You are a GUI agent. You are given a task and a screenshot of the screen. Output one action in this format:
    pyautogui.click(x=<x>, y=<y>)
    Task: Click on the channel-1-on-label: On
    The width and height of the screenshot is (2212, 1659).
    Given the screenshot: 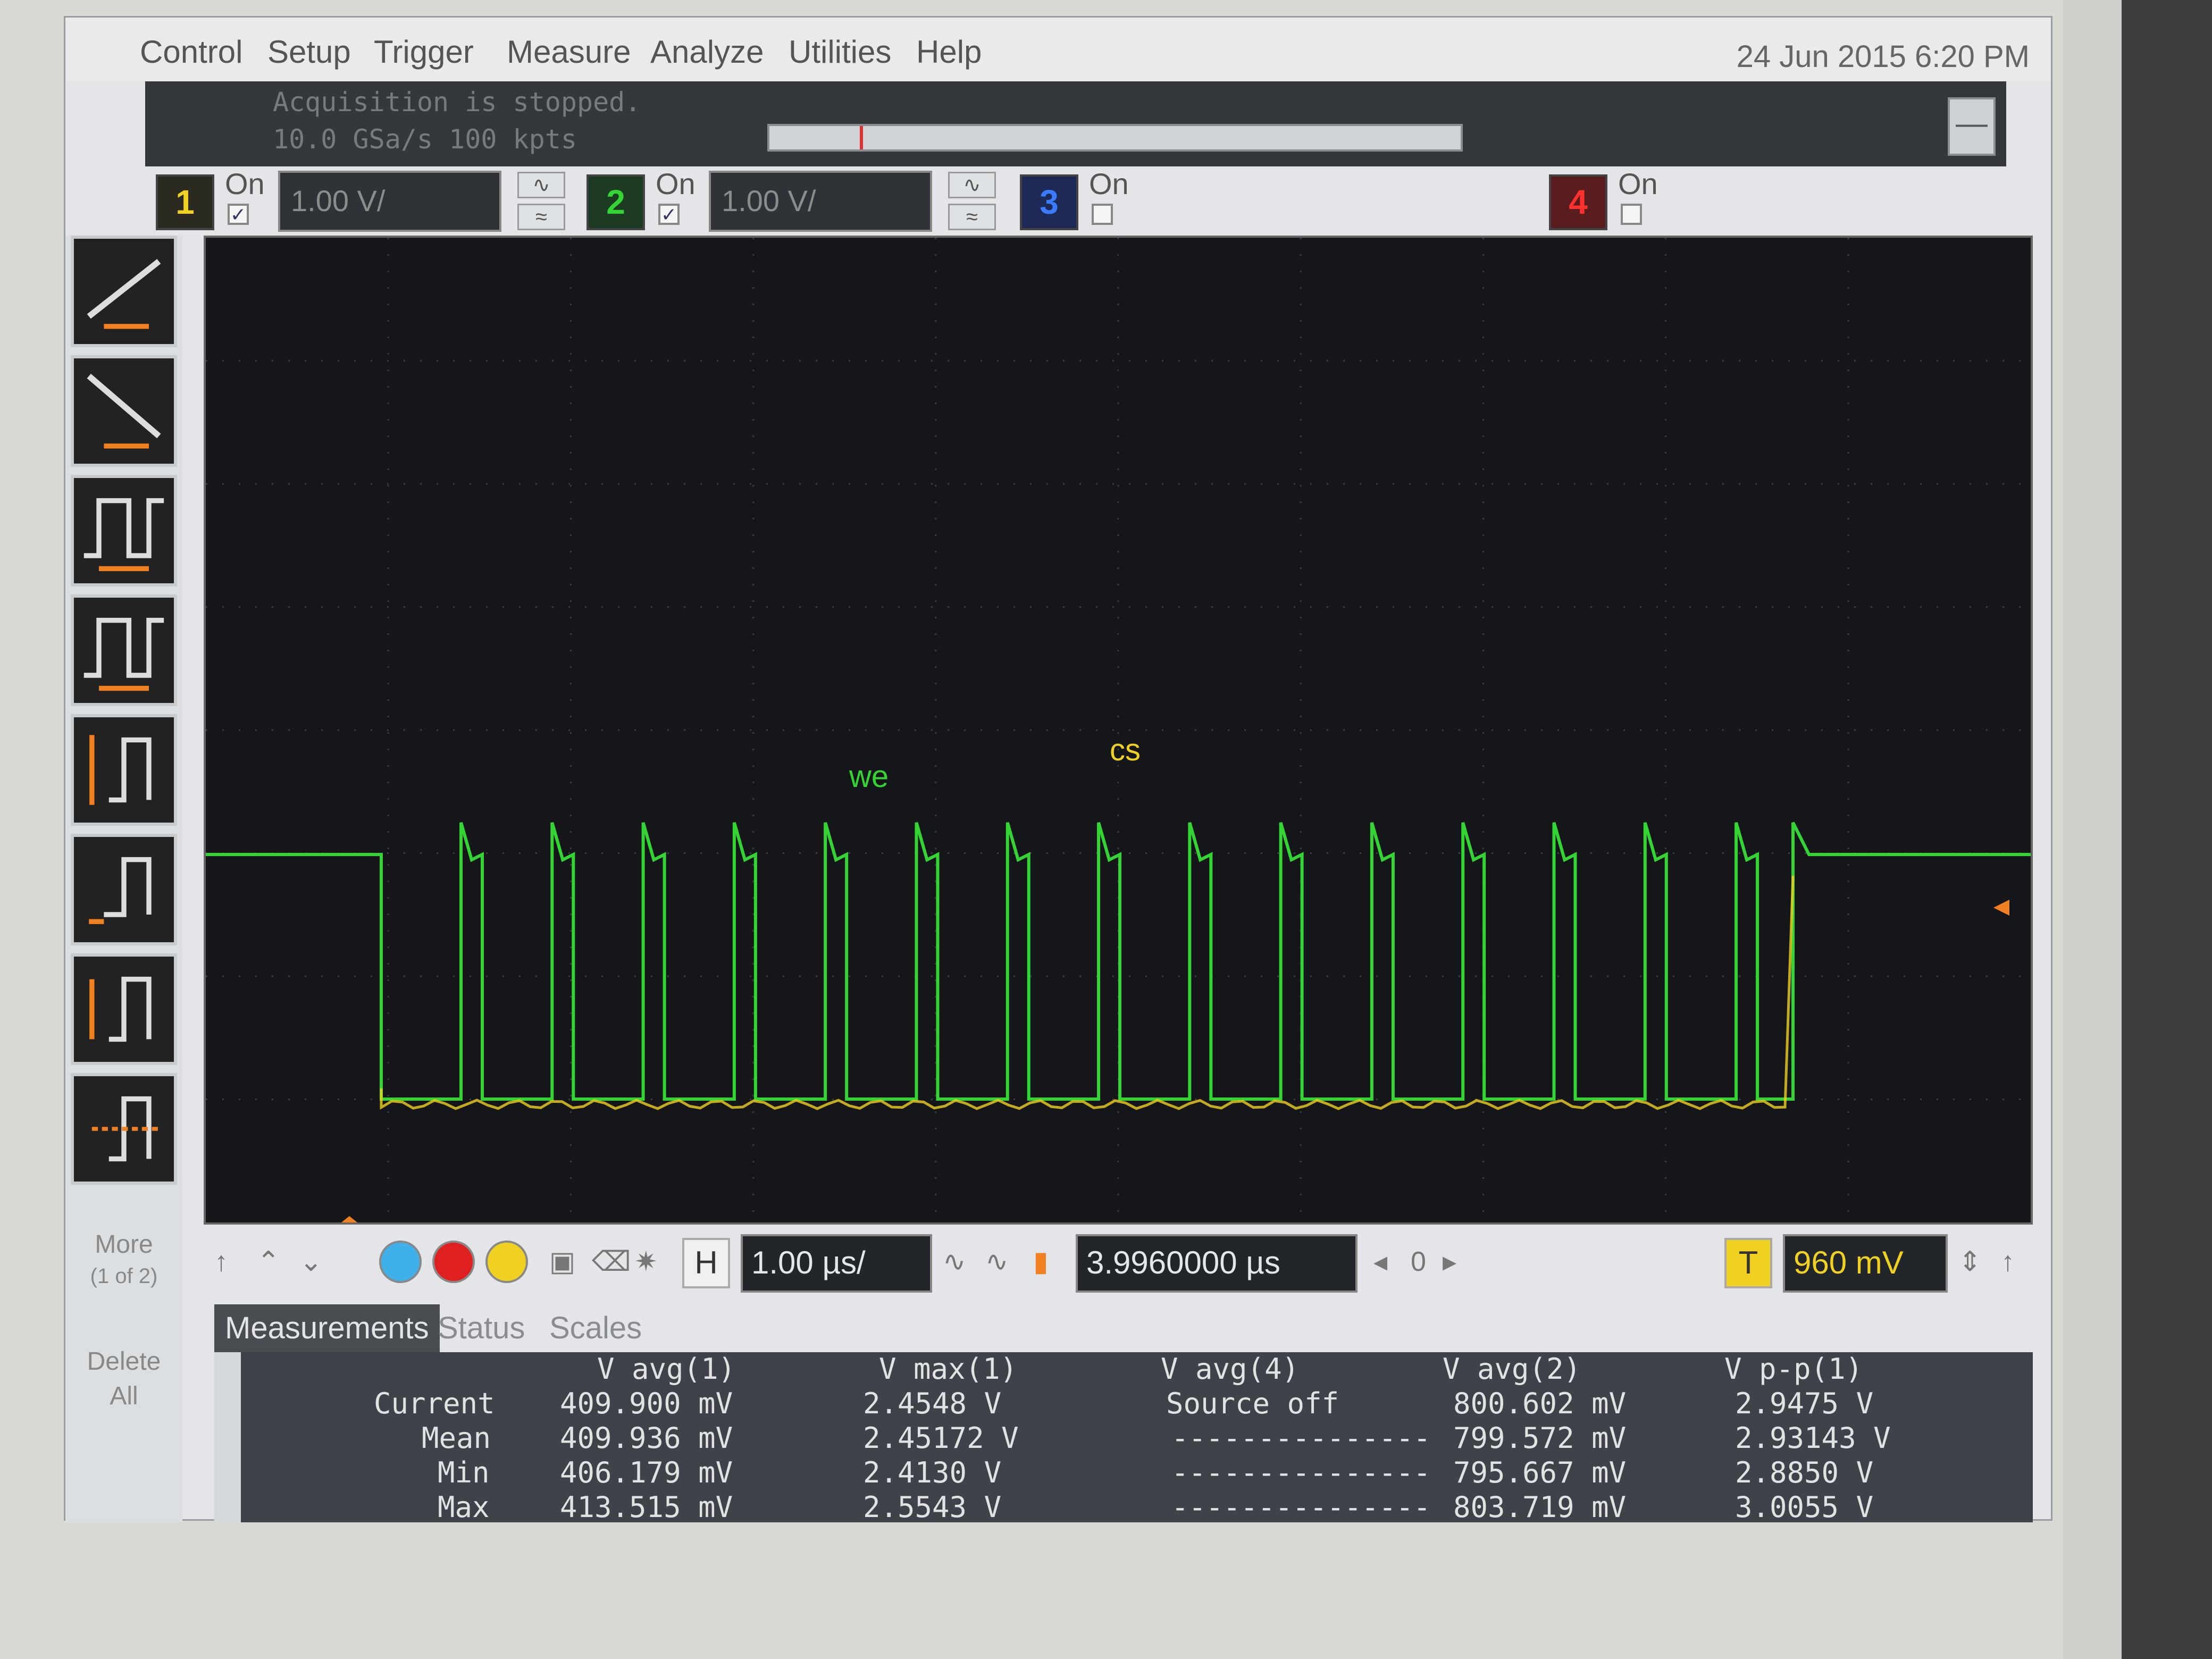 What is the action you would take?
    pyautogui.click(x=245, y=183)
    